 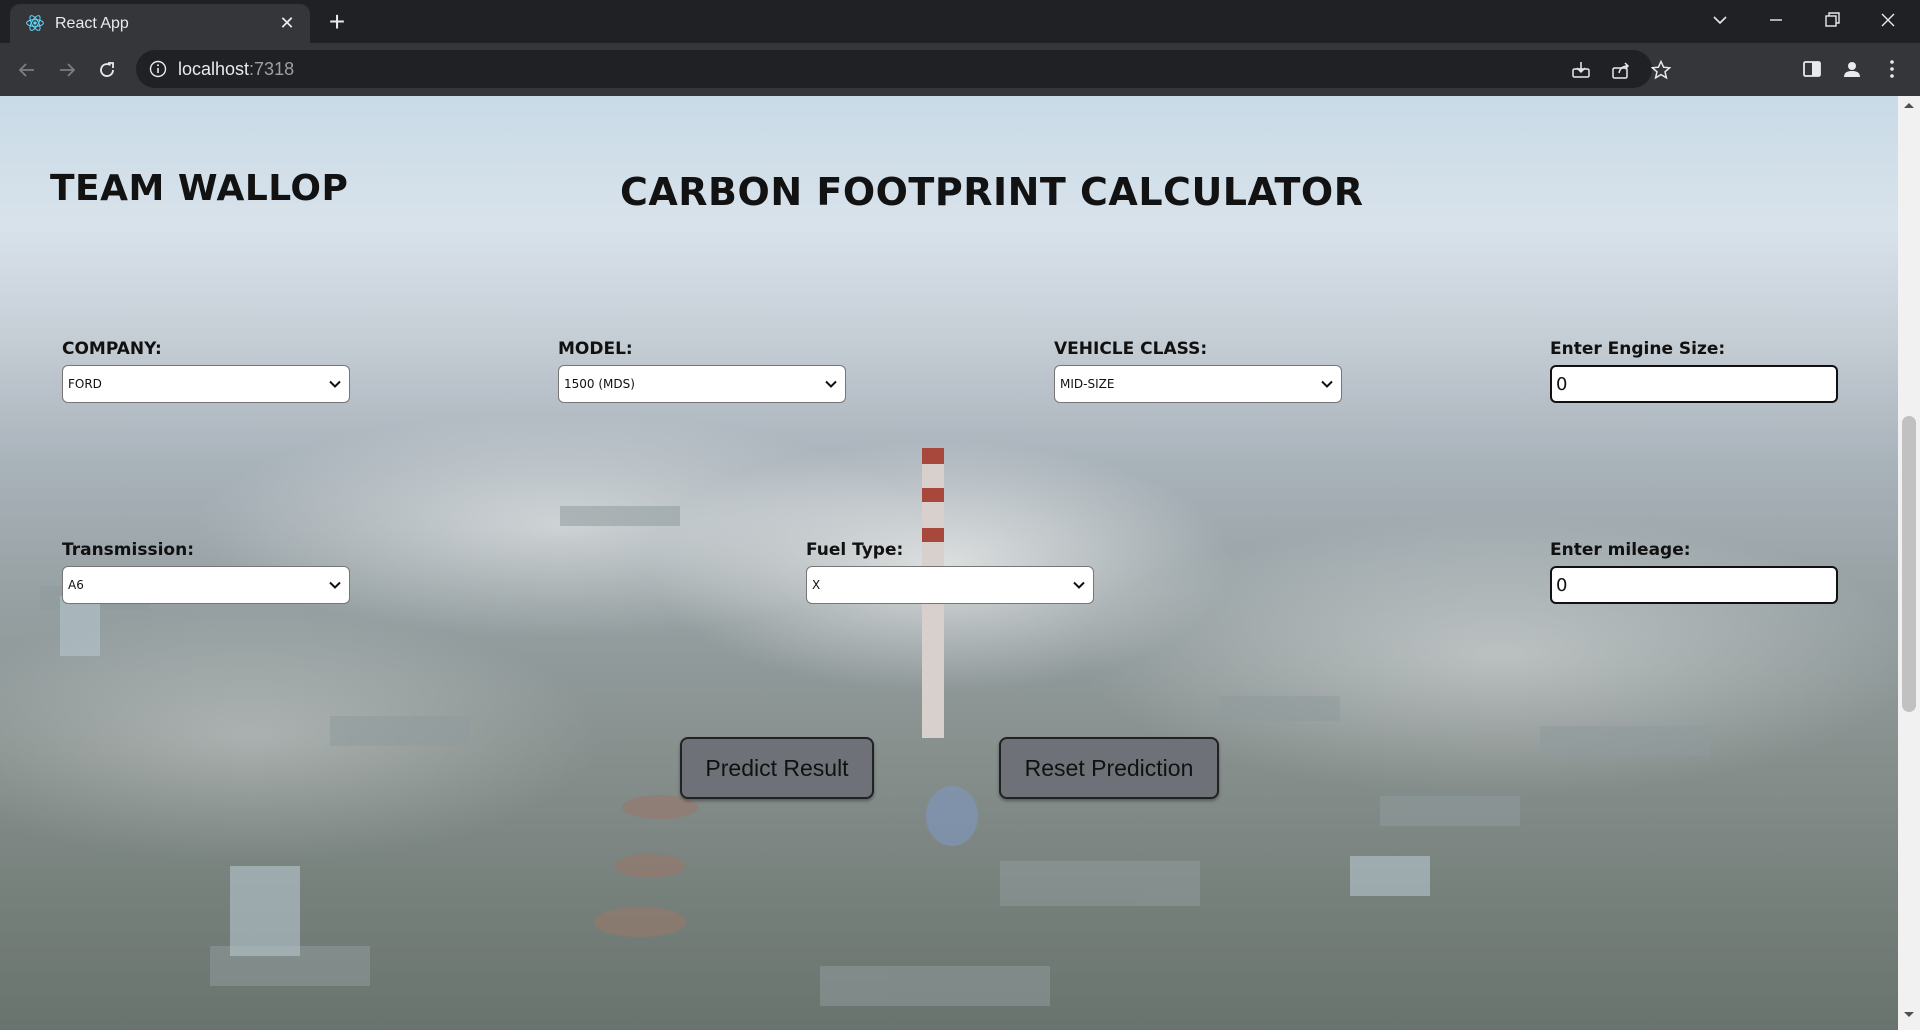 I want to click on model-select-control: 1500 (MDS), so click(x=702, y=384).